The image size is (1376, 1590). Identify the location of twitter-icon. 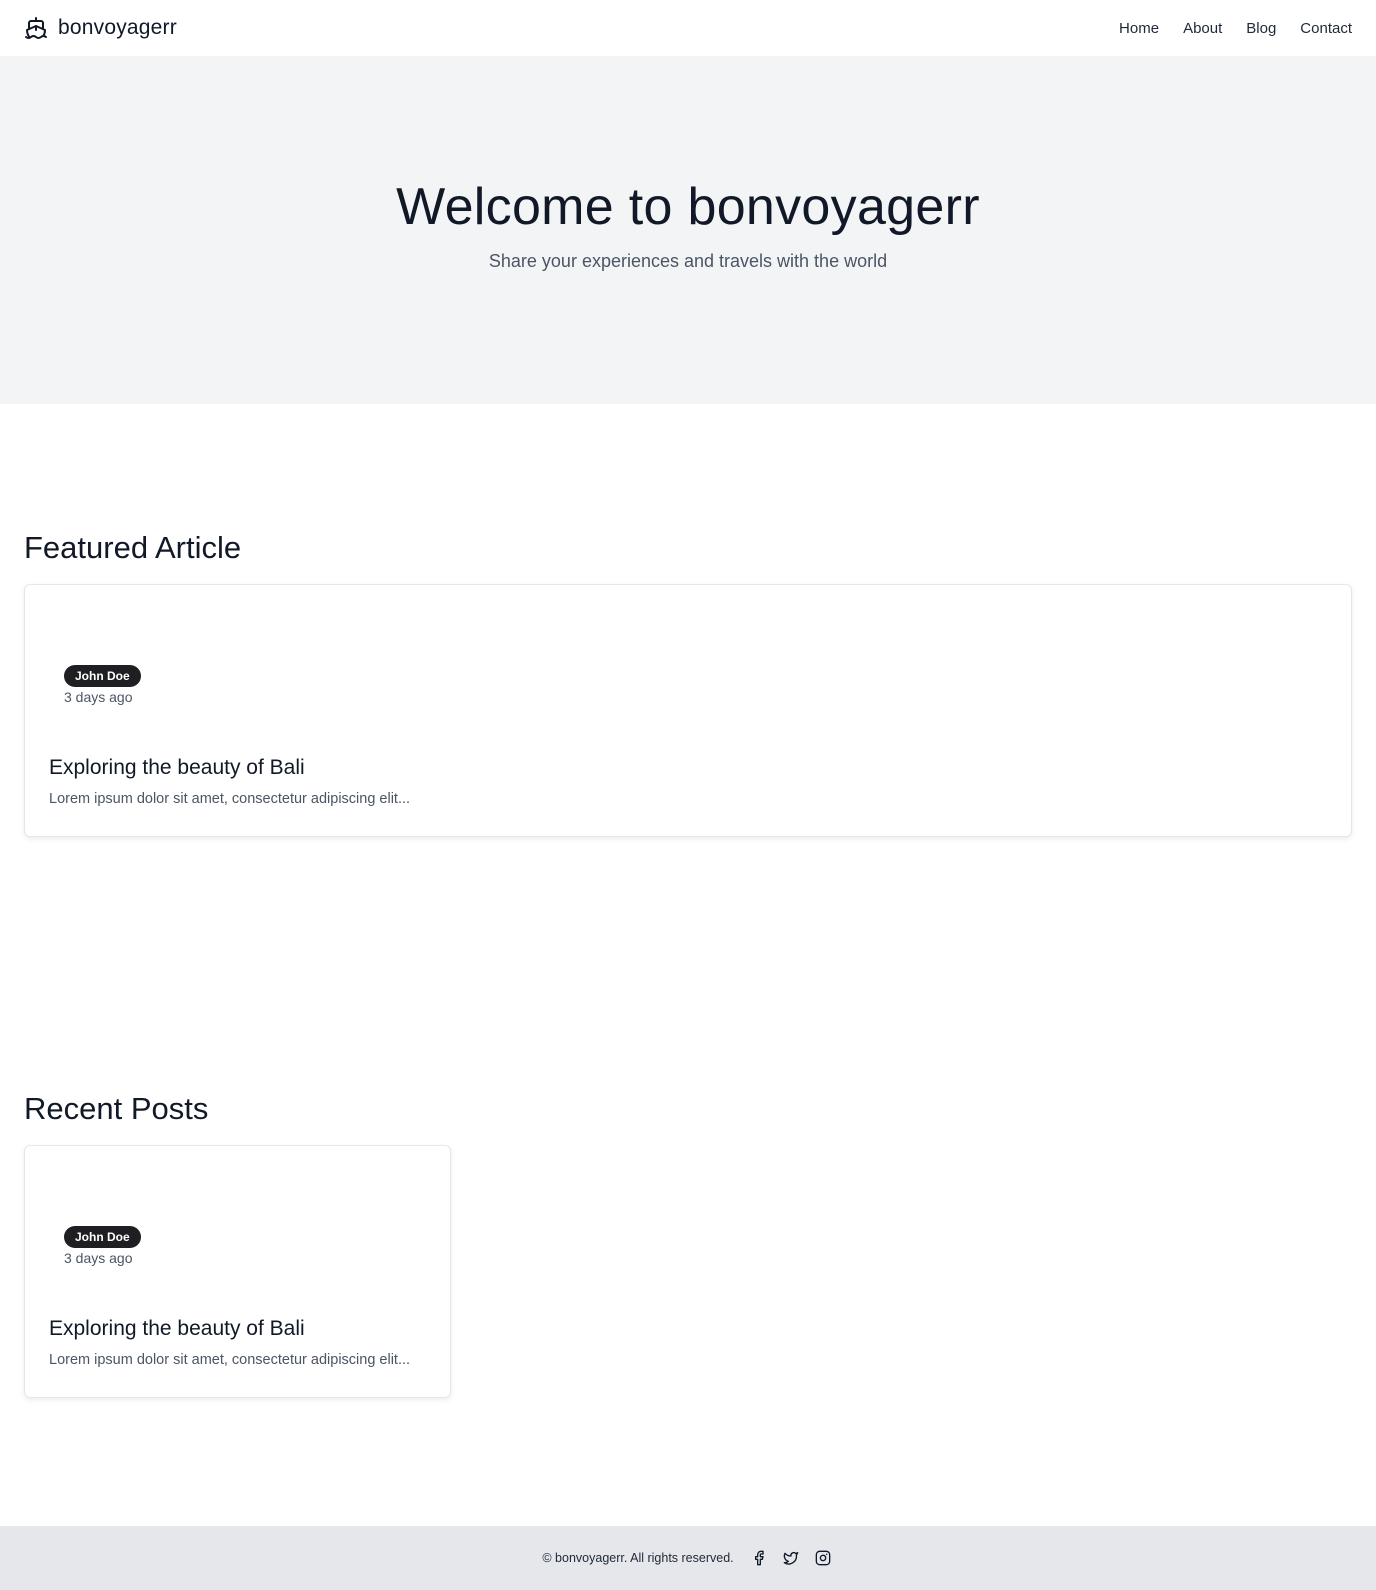
(791, 1558).